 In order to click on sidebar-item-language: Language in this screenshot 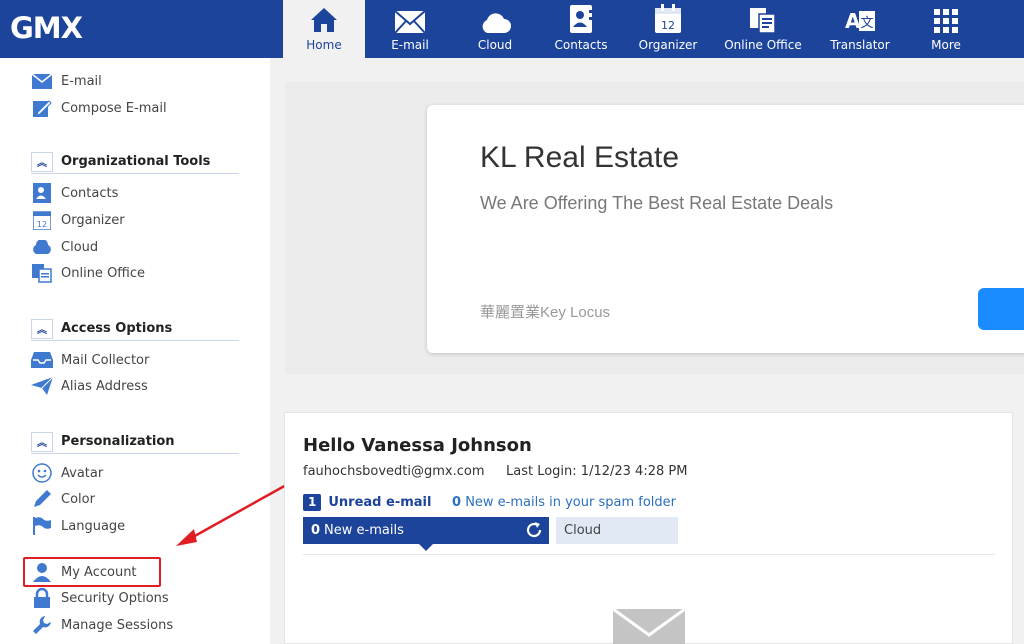, I will do `click(78, 526)`.